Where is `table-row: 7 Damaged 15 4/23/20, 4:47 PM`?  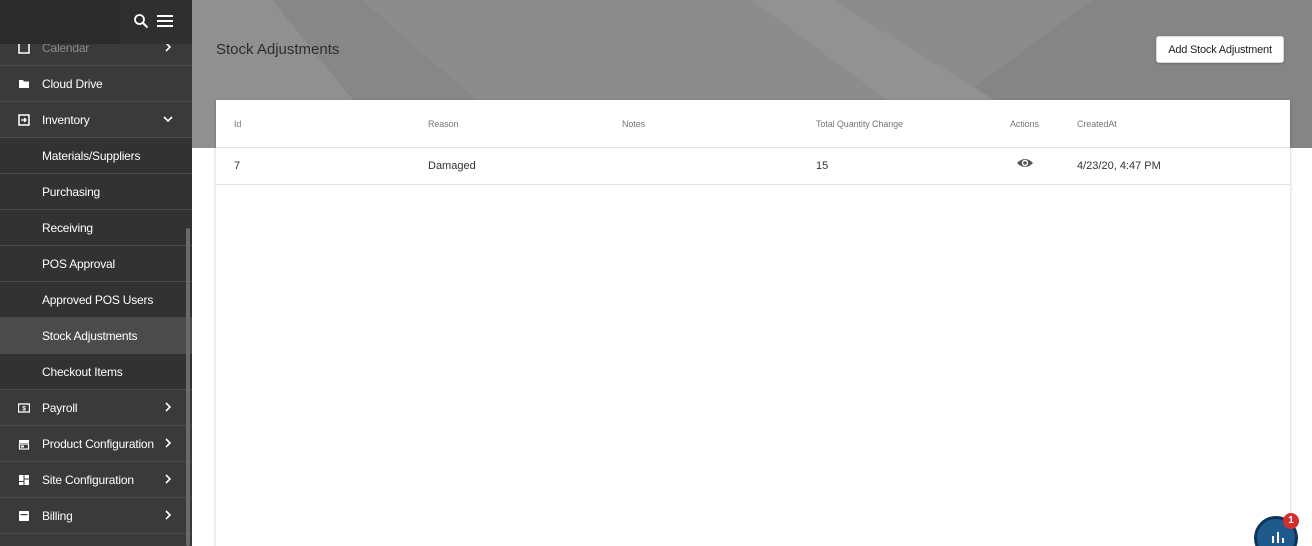
table-row: 7 Damaged 15 4/23/20, 4:47 PM is located at coordinates (753, 166).